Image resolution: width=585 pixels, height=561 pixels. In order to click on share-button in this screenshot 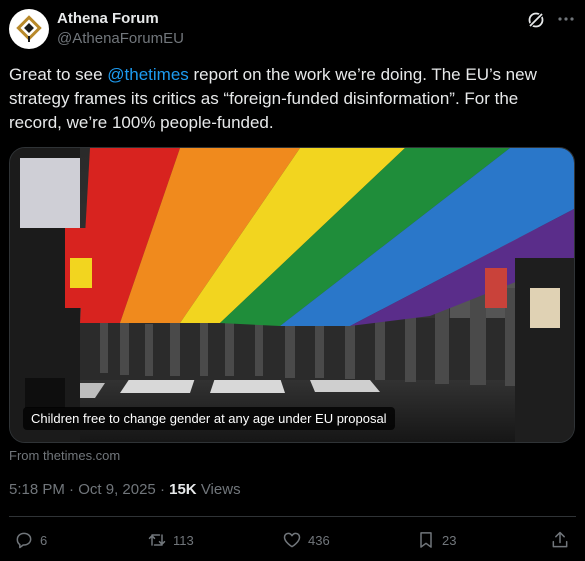, I will do `click(563, 540)`.